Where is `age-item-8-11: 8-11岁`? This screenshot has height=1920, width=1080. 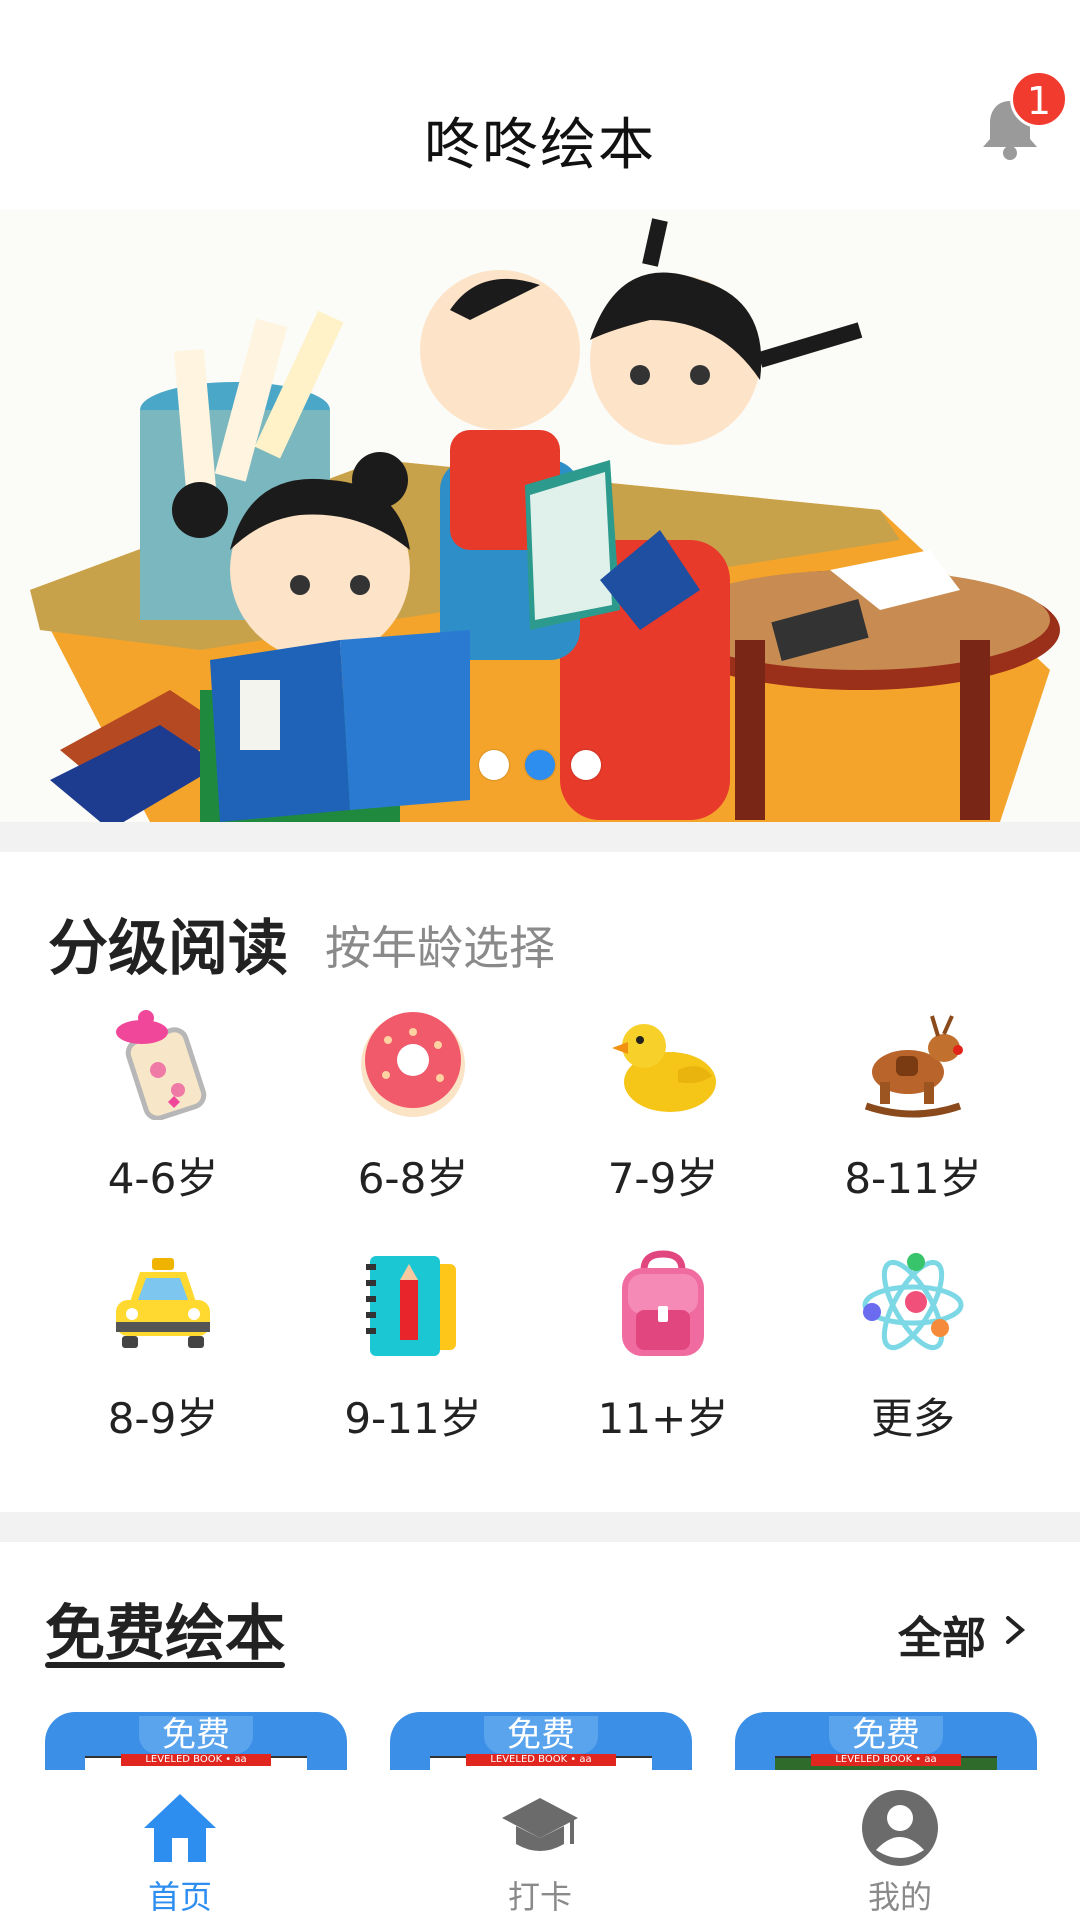
age-item-8-11: 8-11岁 is located at coordinates (913, 1110).